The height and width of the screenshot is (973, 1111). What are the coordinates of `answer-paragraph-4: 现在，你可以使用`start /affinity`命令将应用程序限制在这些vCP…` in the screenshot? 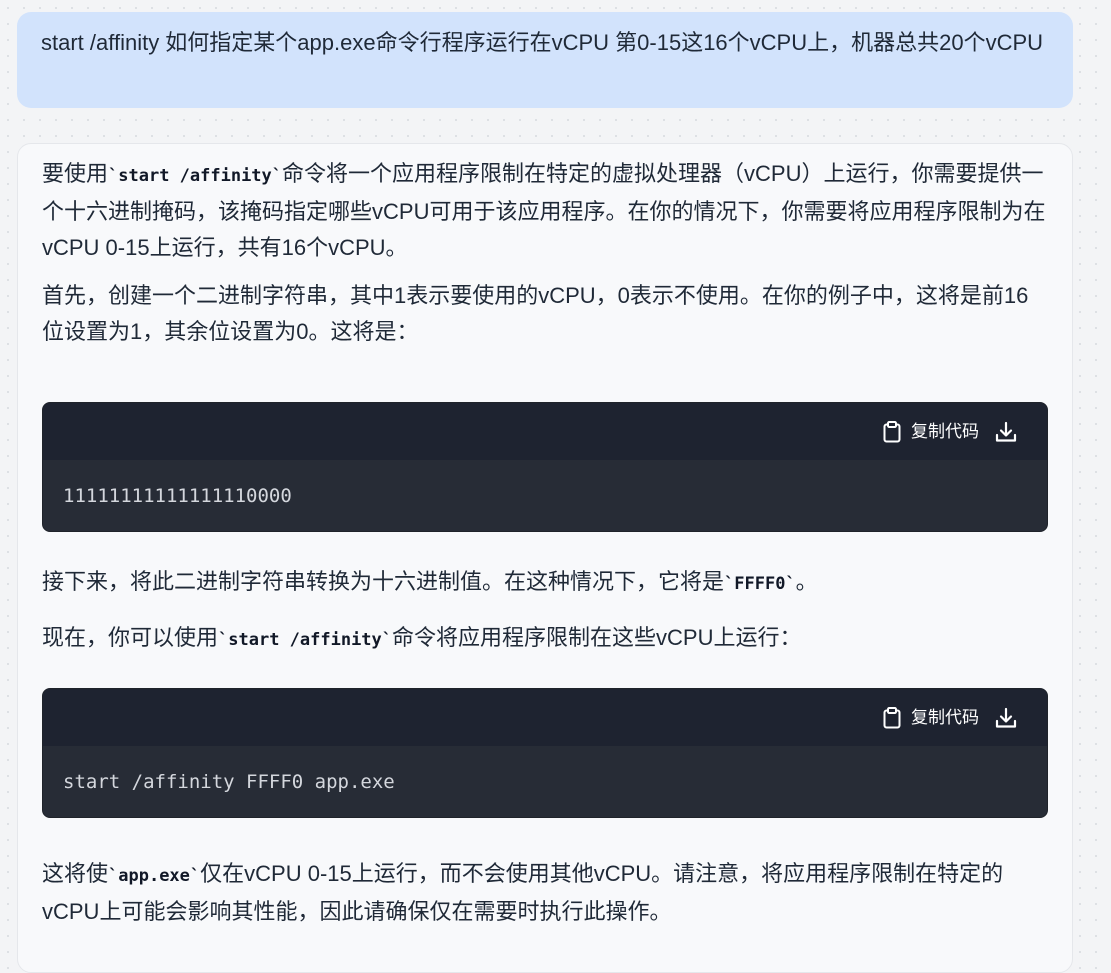 It's located at (545, 654).